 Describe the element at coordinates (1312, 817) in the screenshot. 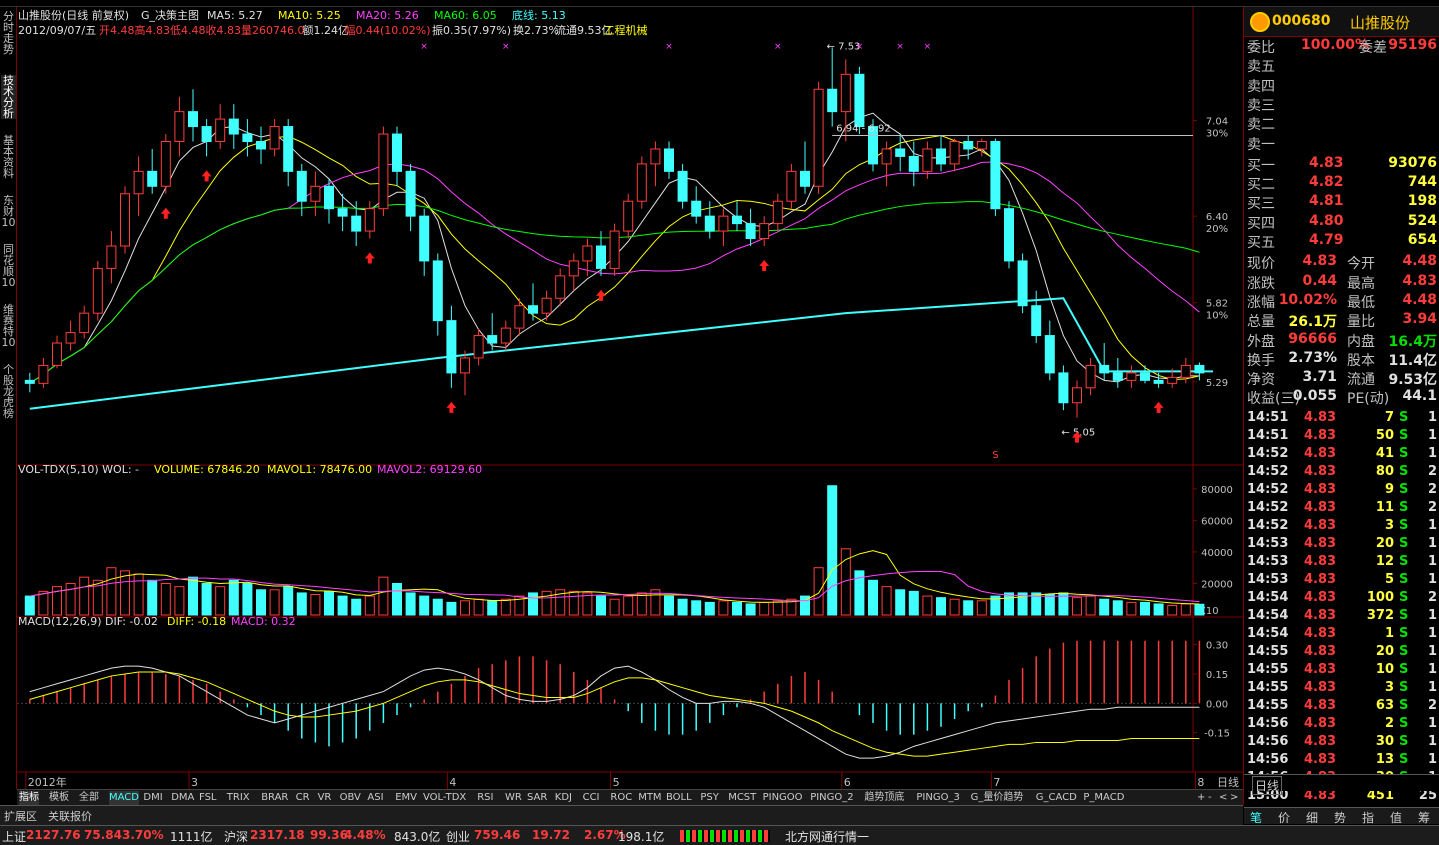

I see `quote-tab-2: 细` at that location.